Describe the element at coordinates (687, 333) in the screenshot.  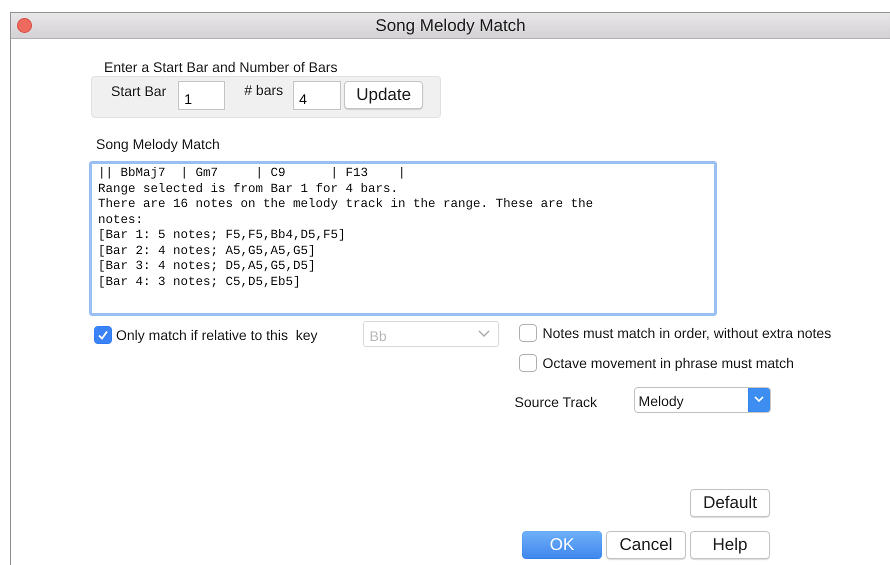
I see `option-label: Notes must match in order, without extra notes` at that location.